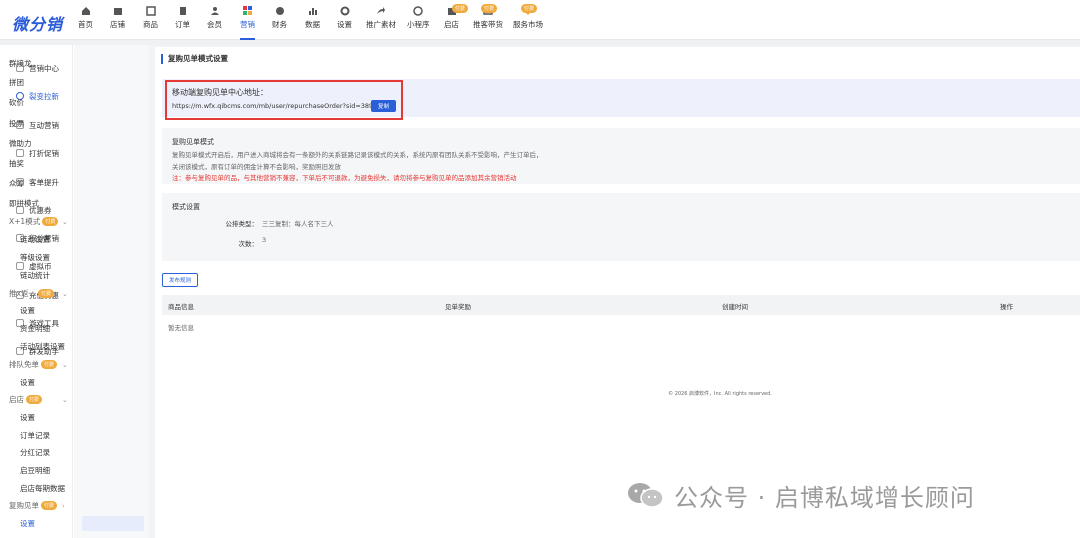 This screenshot has width=1080, height=538. I want to click on nav-promoter-sales: 付费 推客带货, so click(488, 20).